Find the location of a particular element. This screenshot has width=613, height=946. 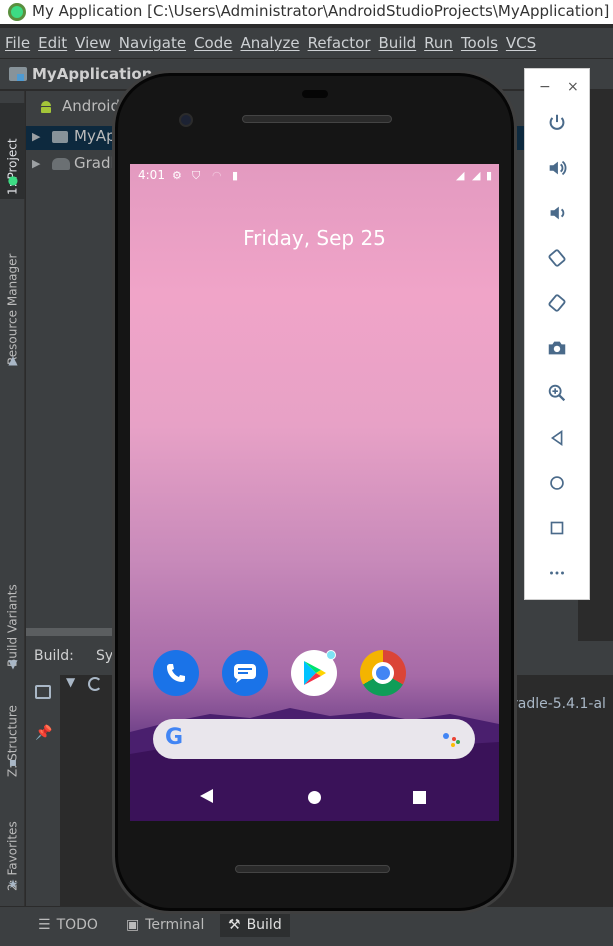

horizontal-scrollbar is located at coordinates (71, 632).